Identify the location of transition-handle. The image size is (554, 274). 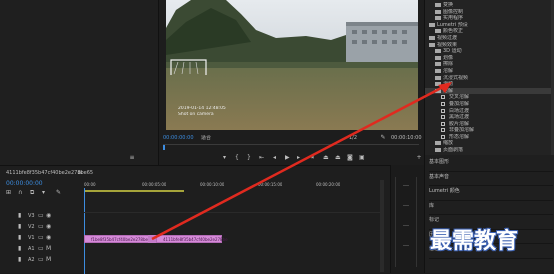
(152, 239).